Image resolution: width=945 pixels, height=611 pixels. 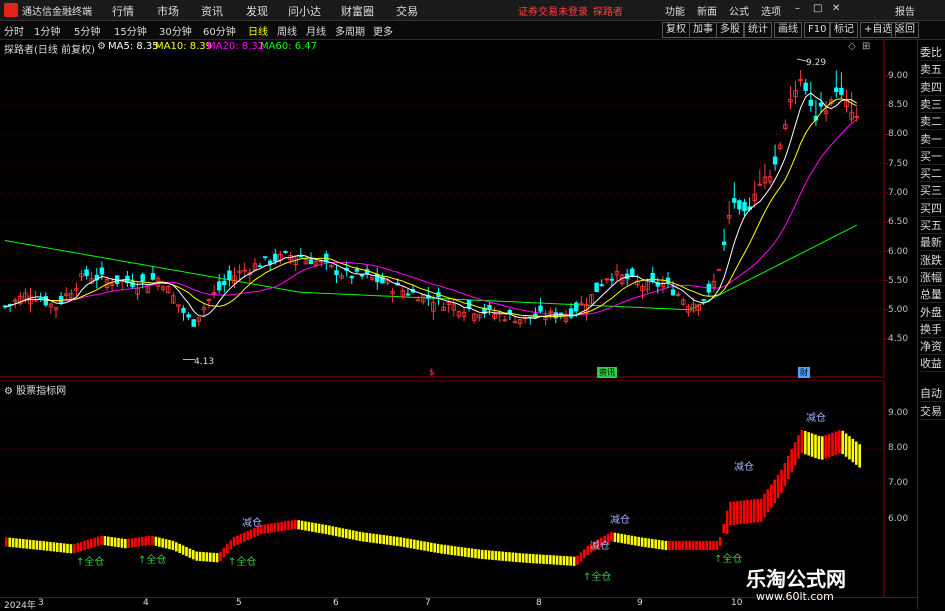 What do you see at coordinates (844, 30) in the screenshot?
I see `btn-mark: 标记` at bounding box center [844, 30].